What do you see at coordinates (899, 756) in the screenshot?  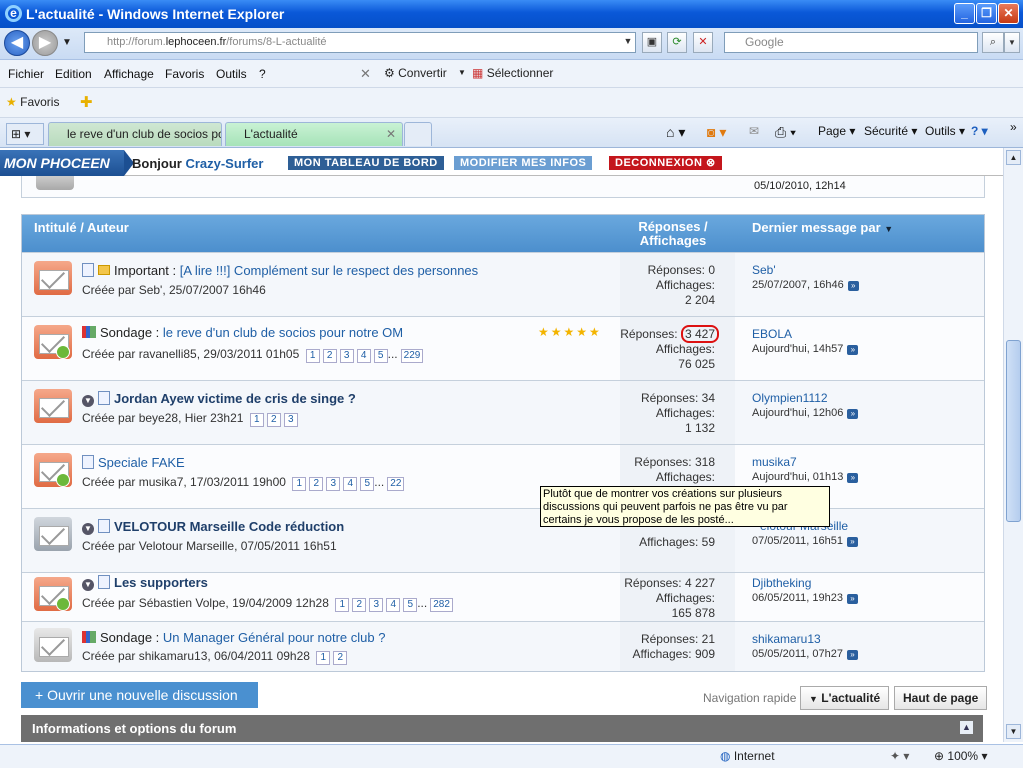 I see `protected-mode-icon: ✦ ▾` at bounding box center [899, 756].